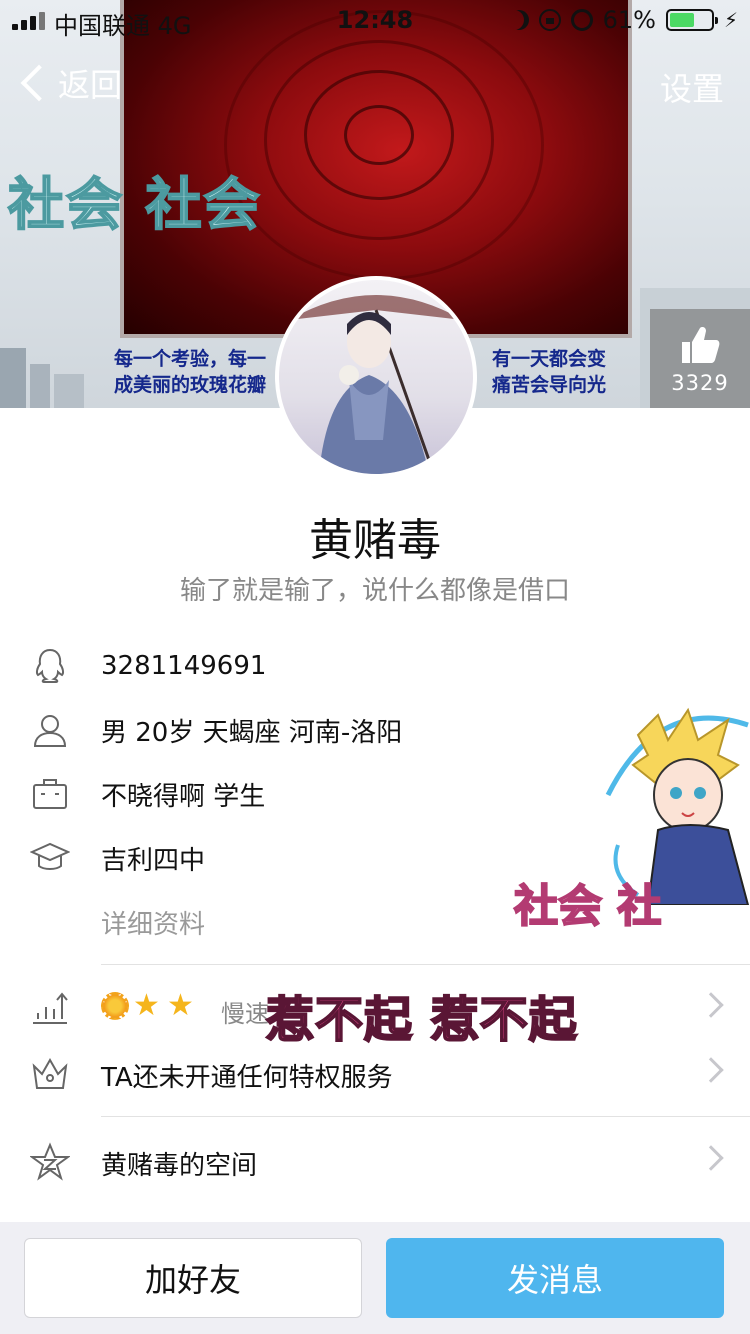 Image resolution: width=750 pixels, height=1334 pixels. Describe the element at coordinates (700, 382) in the screenshot. I see `like-count: 3329` at that location.